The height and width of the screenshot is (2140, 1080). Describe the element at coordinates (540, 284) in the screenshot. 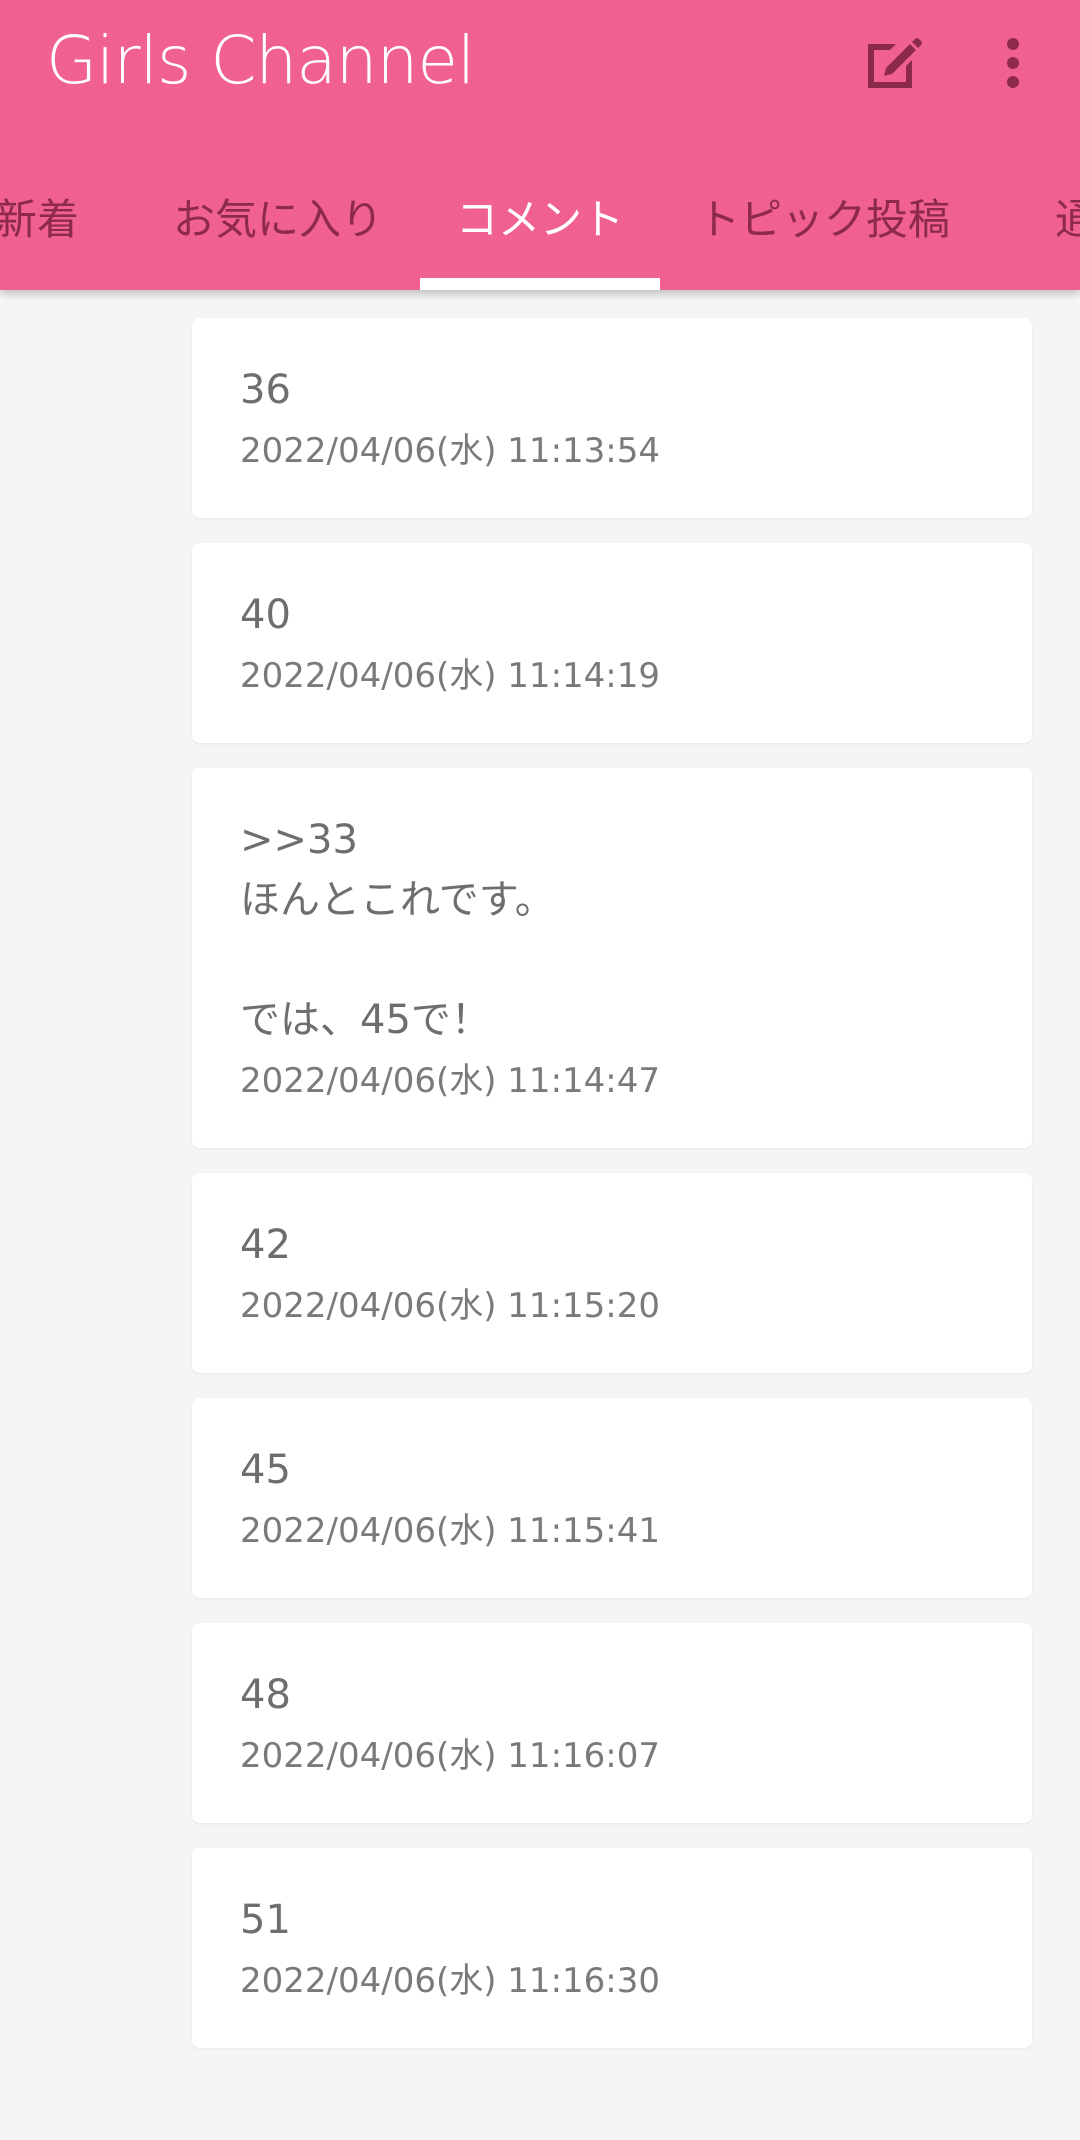

I see `tab-indicator` at that location.